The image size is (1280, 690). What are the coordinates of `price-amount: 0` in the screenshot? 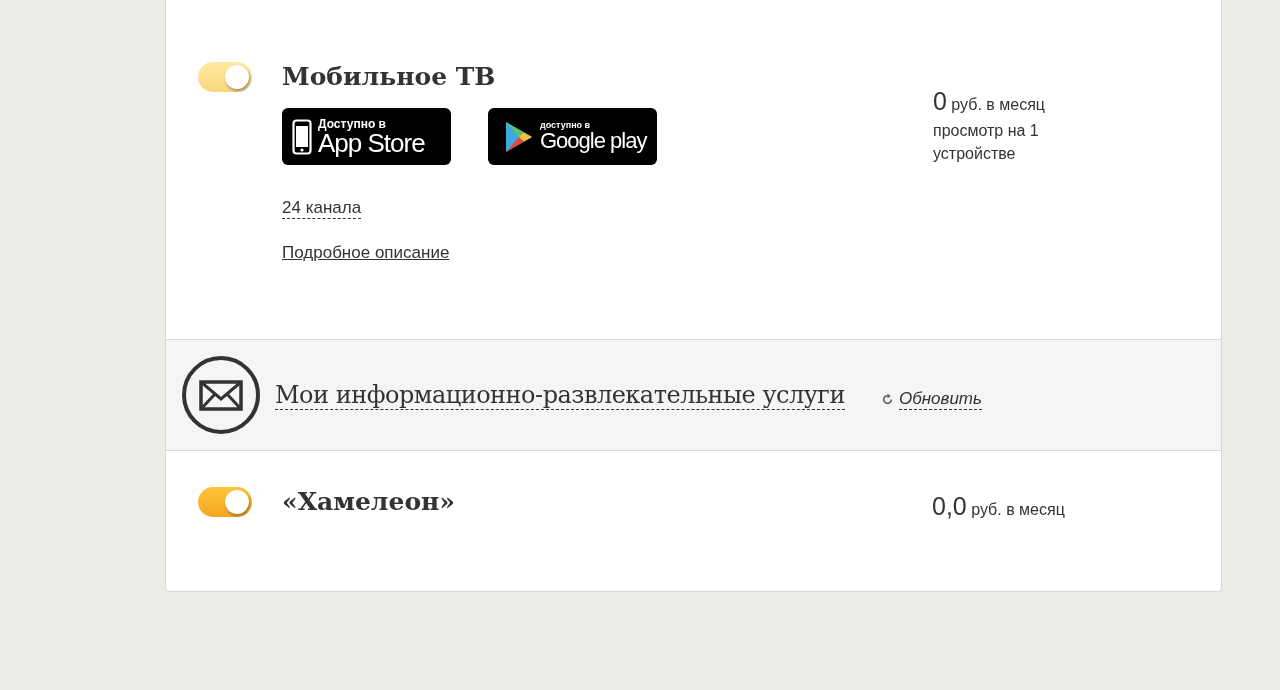 It's located at (940, 101).